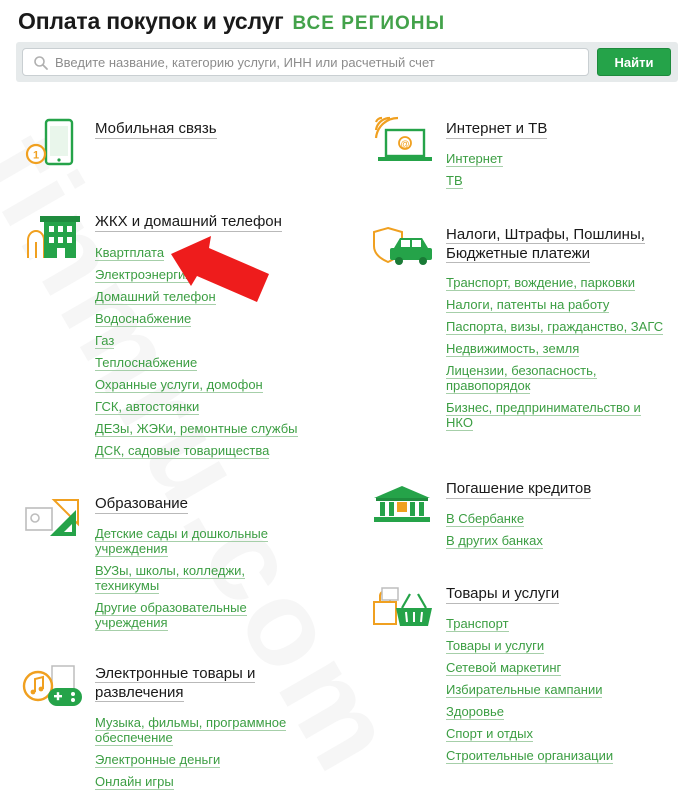  Describe the element at coordinates (188, 222) in the screenshot. I see `category-housing-title: ЖКХ и домашний телефон` at that location.